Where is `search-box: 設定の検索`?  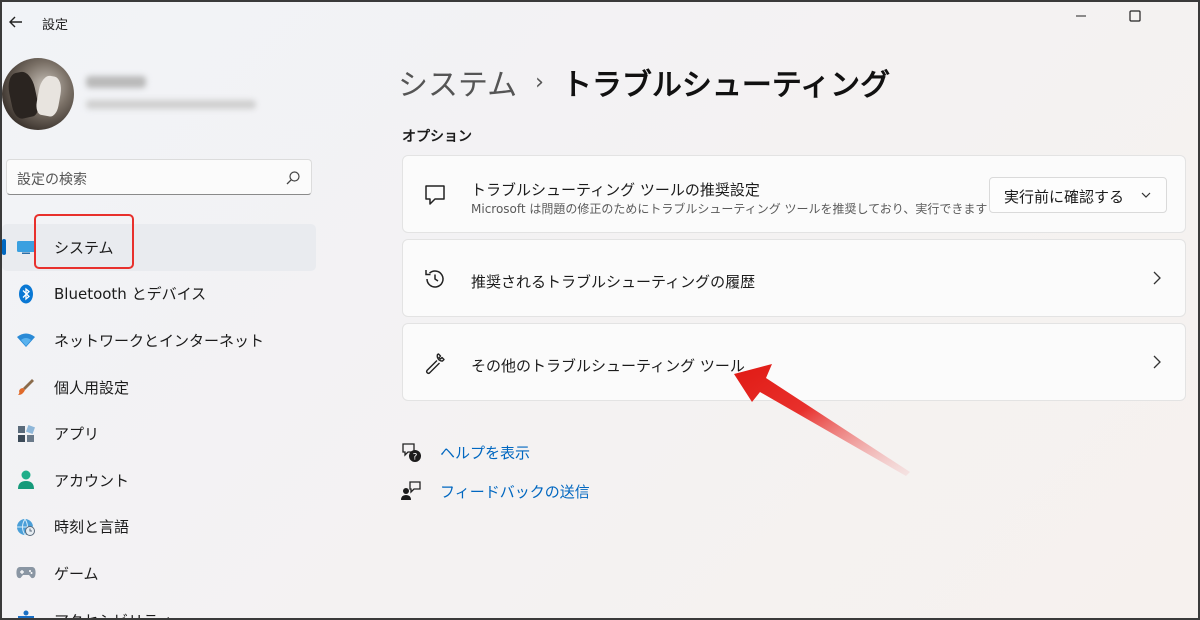 search-box: 設定の検索 is located at coordinates (159, 177).